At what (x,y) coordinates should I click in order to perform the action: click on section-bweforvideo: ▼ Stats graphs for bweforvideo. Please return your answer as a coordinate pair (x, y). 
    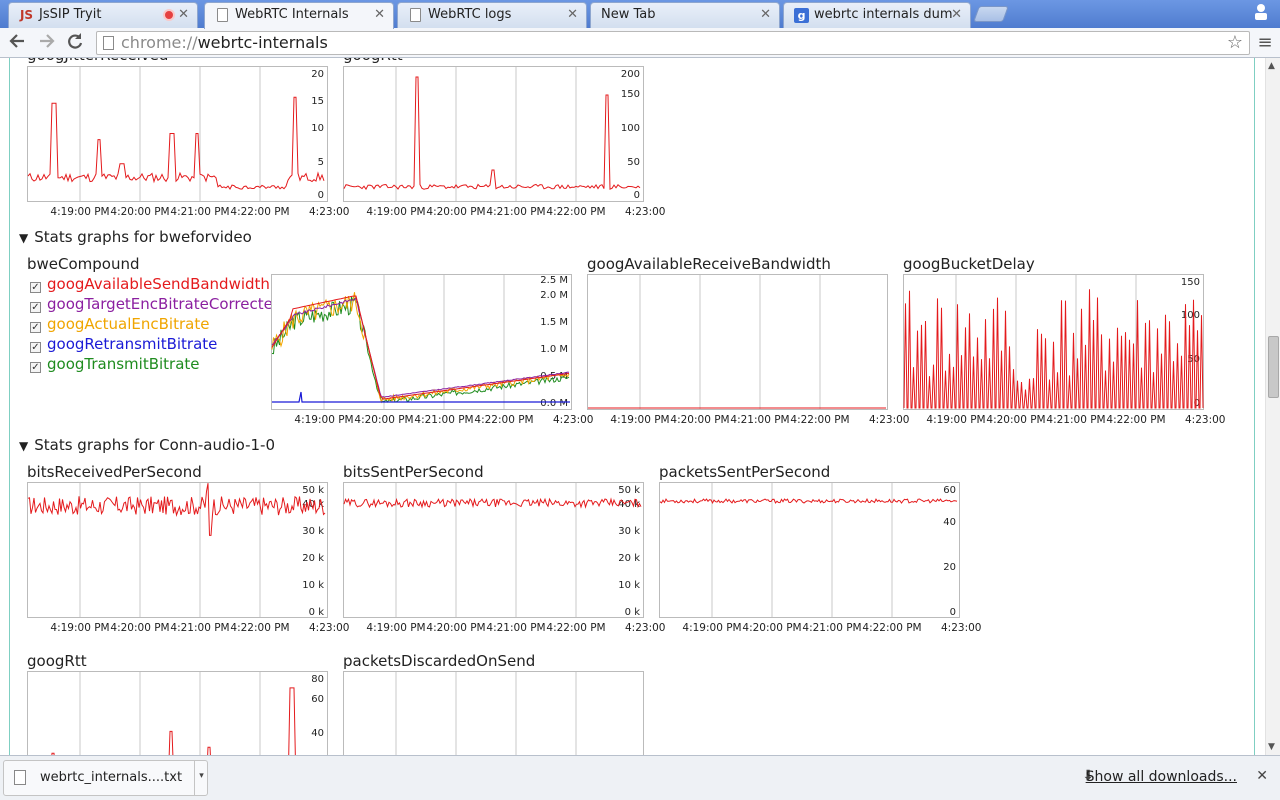
    Looking at the image, I should click on (135, 237).